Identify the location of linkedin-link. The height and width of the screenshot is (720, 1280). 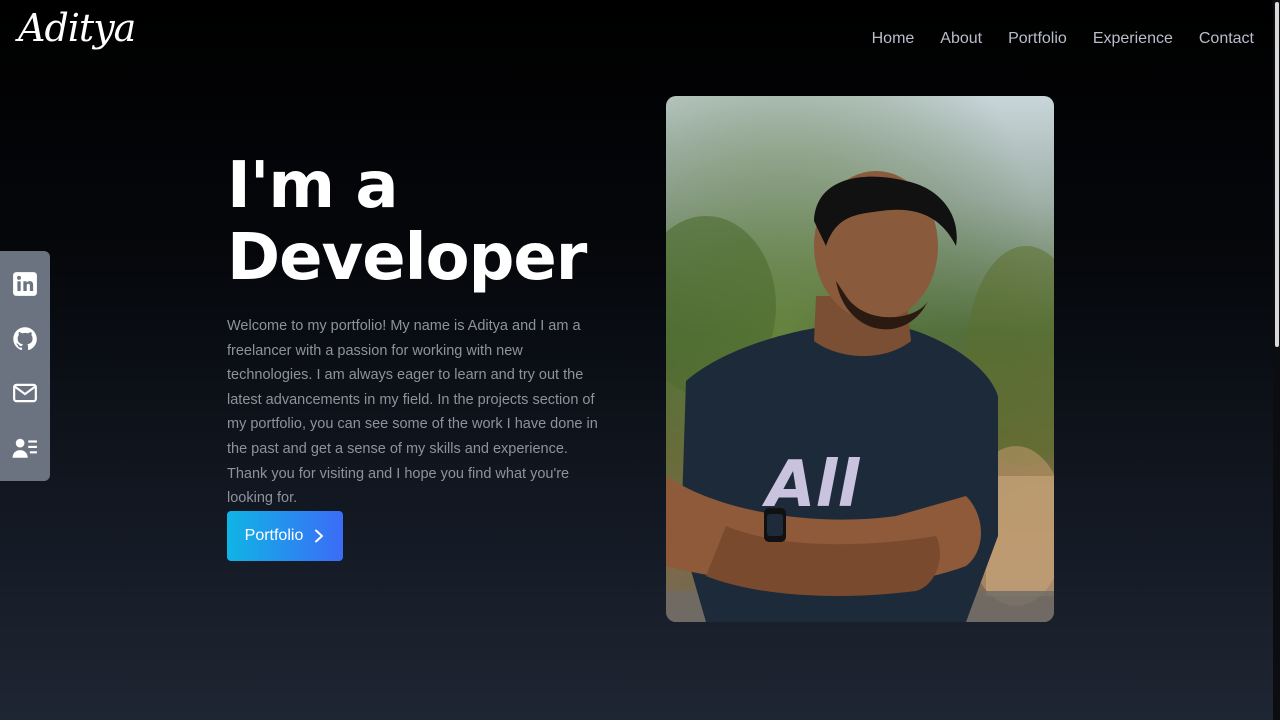
(25, 284).